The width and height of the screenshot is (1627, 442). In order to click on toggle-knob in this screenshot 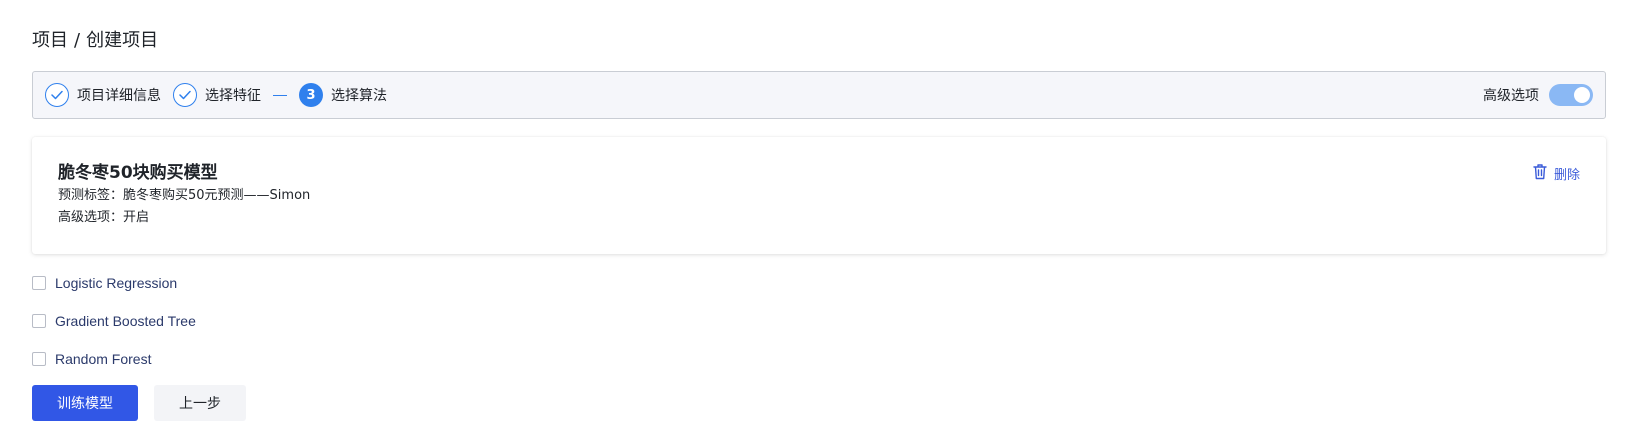, I will do `click(1582, 95)`.